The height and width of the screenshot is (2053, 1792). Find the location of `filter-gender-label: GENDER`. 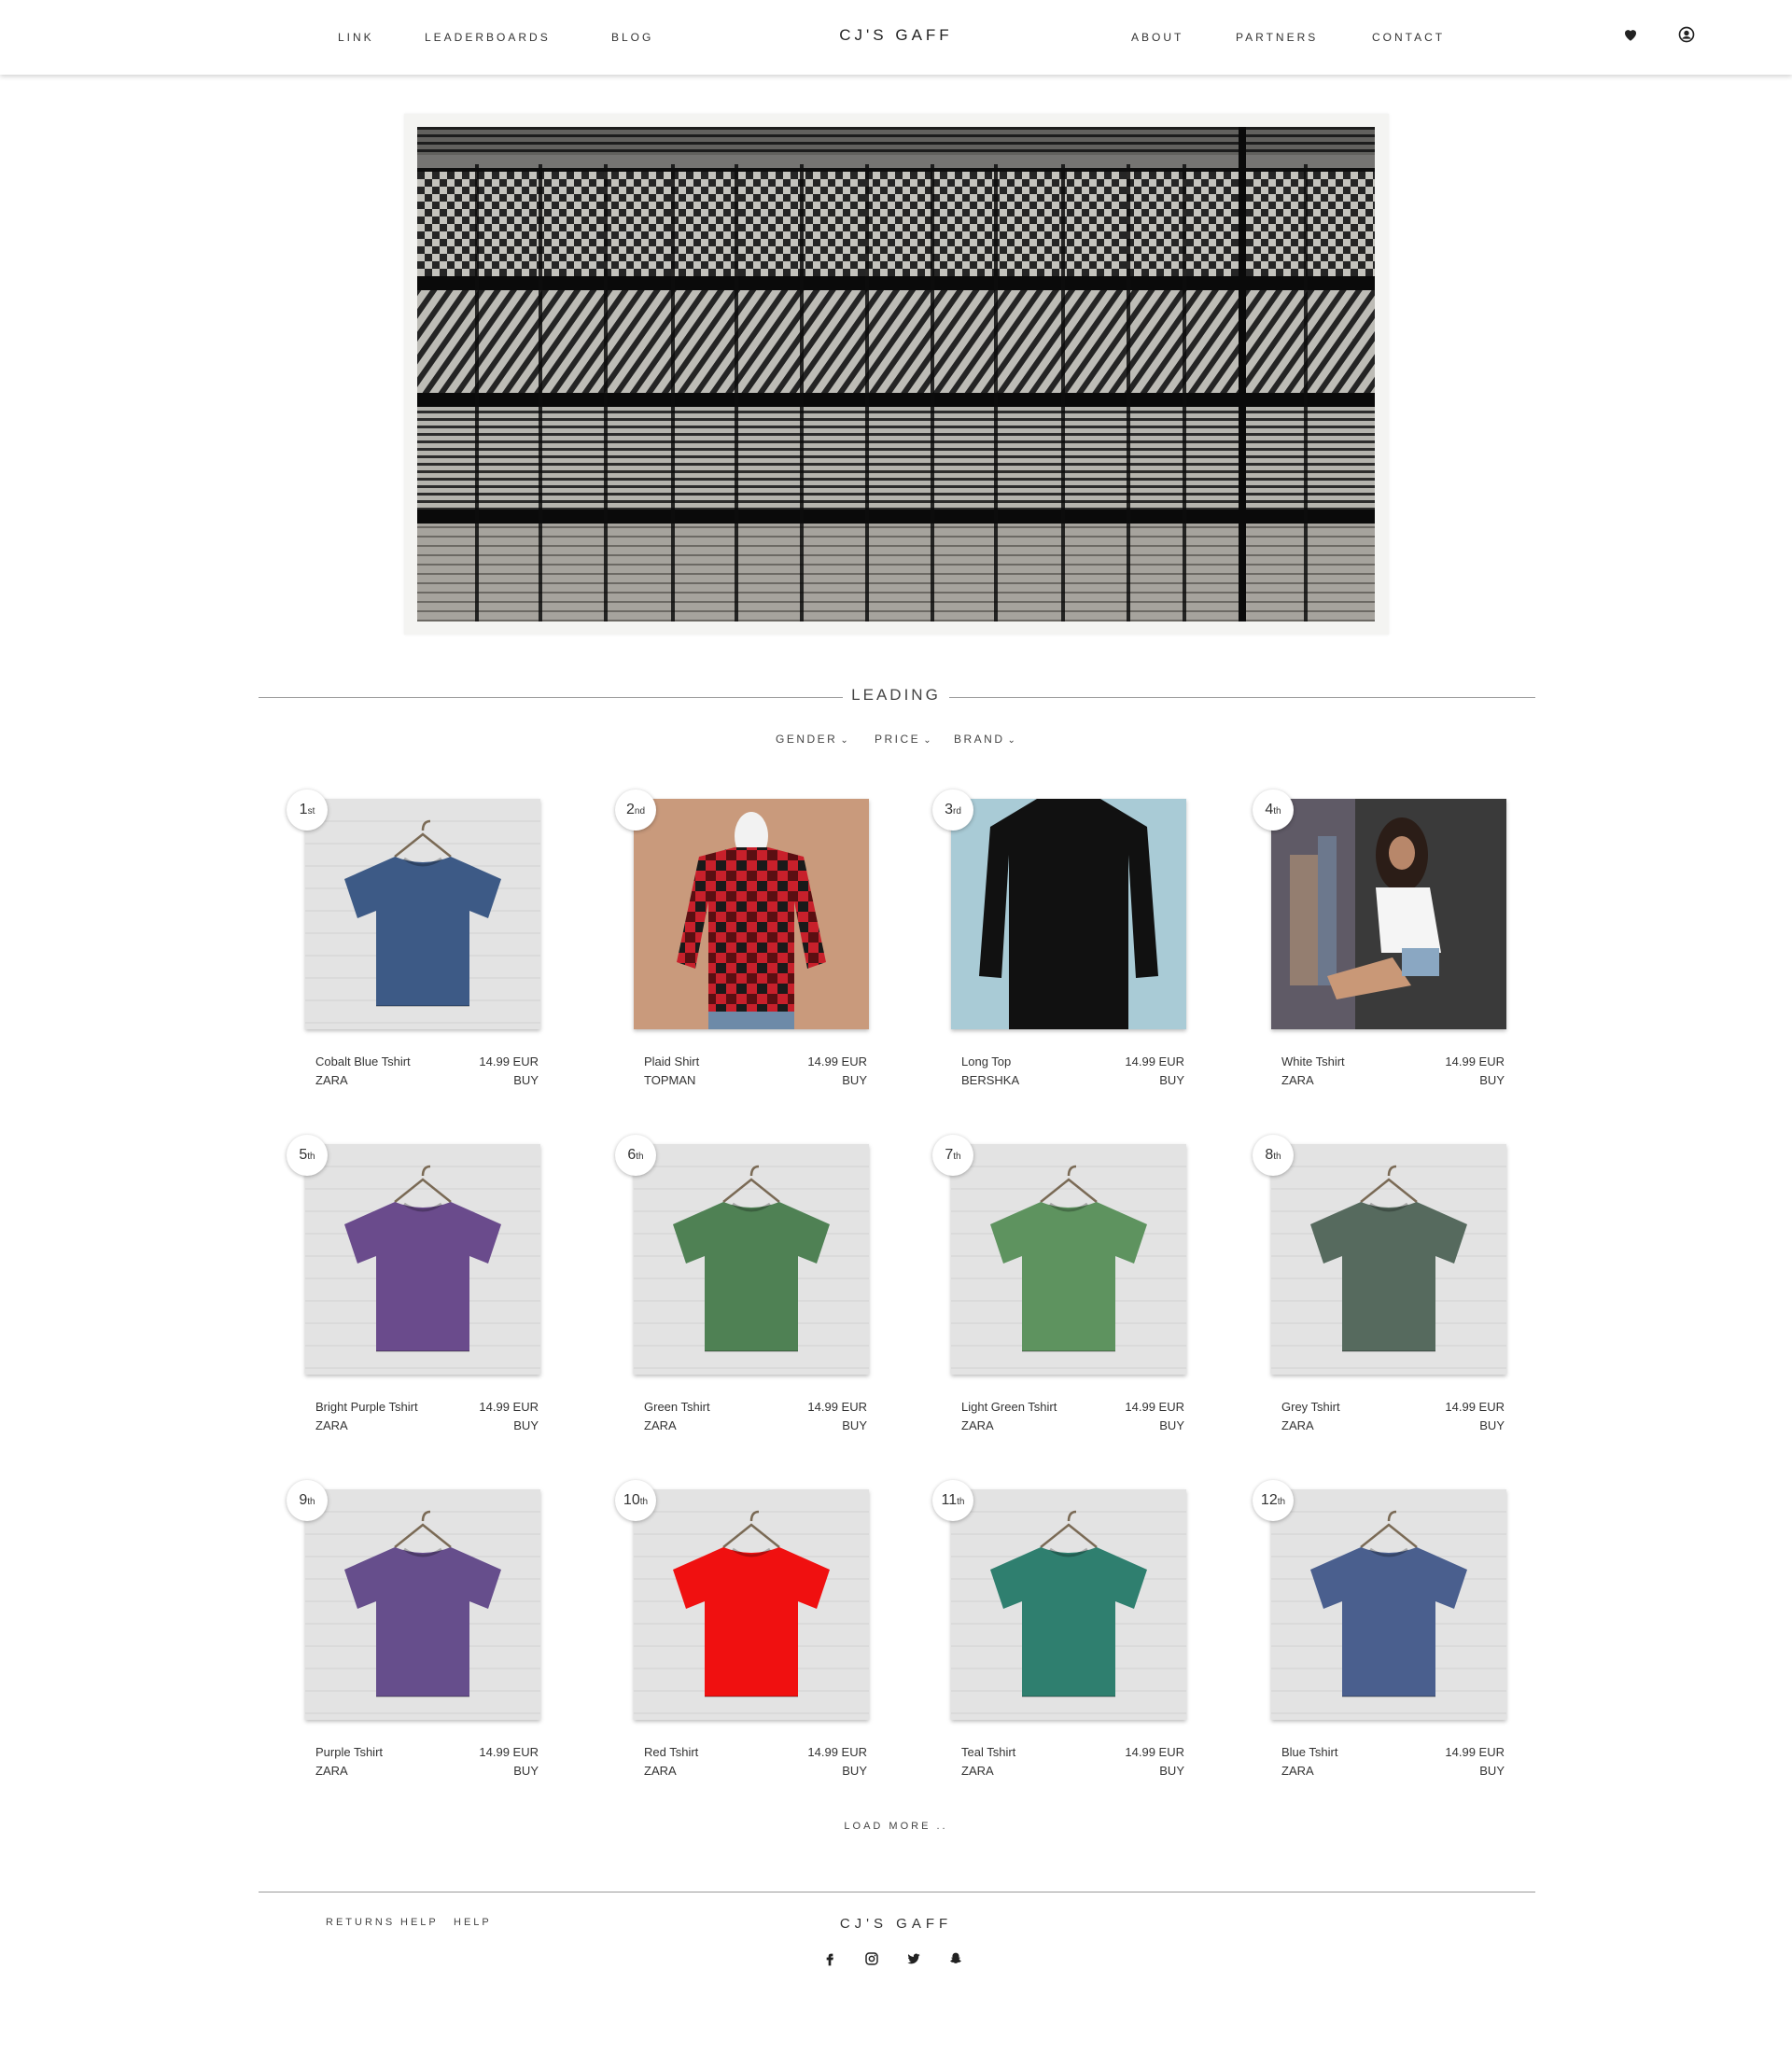

filter-gender-label: GENDER is located at coordinates (807, 739).